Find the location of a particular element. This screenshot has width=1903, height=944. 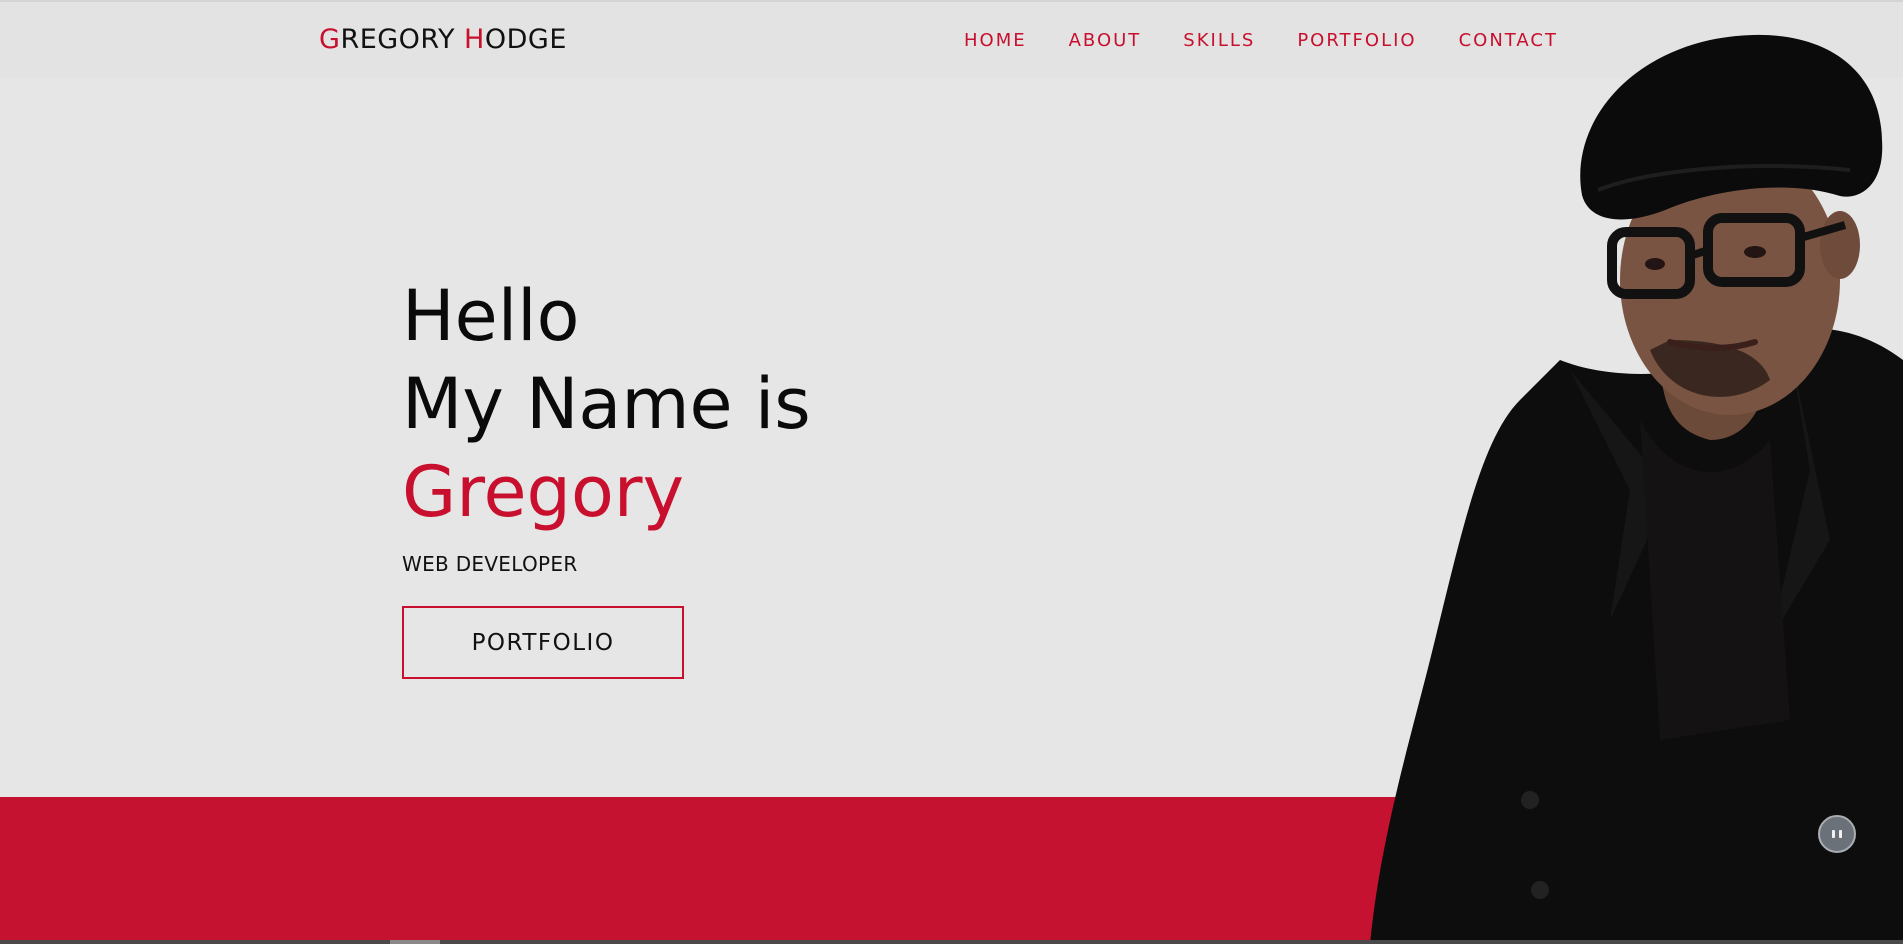

hero-greeting: Hello is located at coordinates (491, 316).